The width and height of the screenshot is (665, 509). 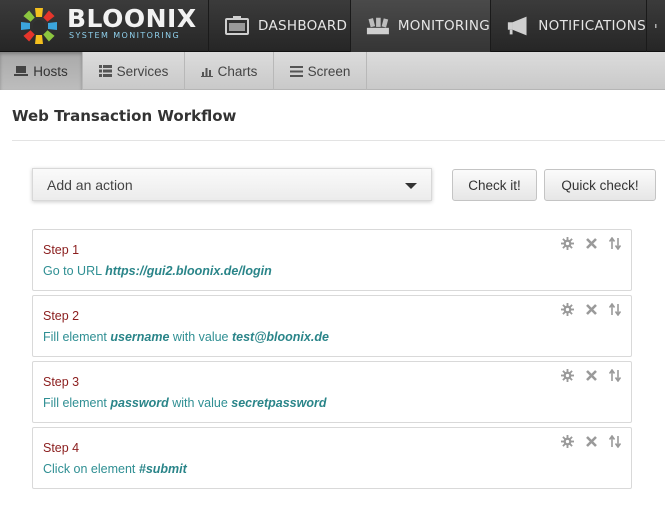 What do you see at coordinates (125, 35) in the screenshot?
I see `brand-tagline: SYSTEM MONITORING` at bounding box center [125, 35].